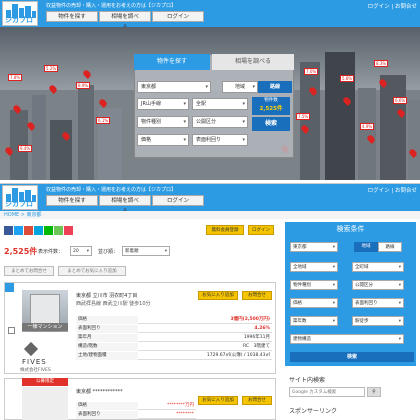 The width and height of the screenshot is (420, 420). I want to click on spec-row-price-2: 価格 ********万円, so click(136, 406).